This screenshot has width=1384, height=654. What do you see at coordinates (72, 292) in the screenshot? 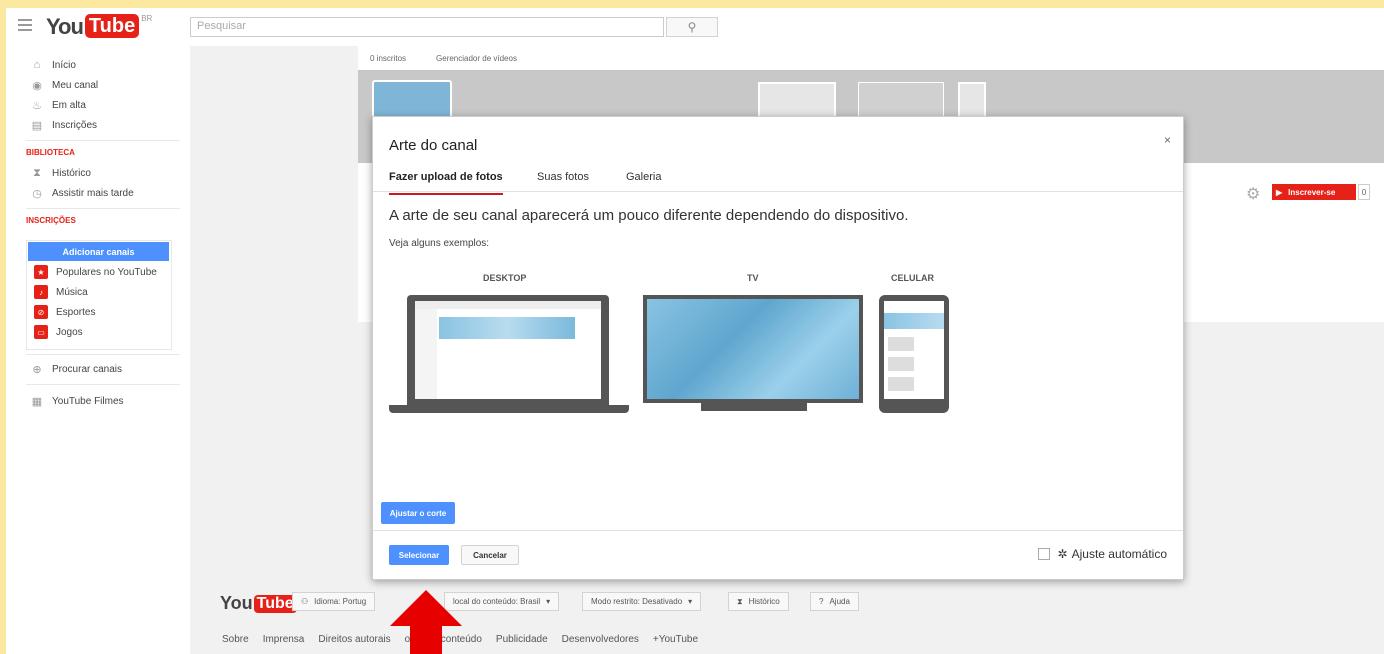
I see `subscription-label: Música` at bounding box center [72, 292].